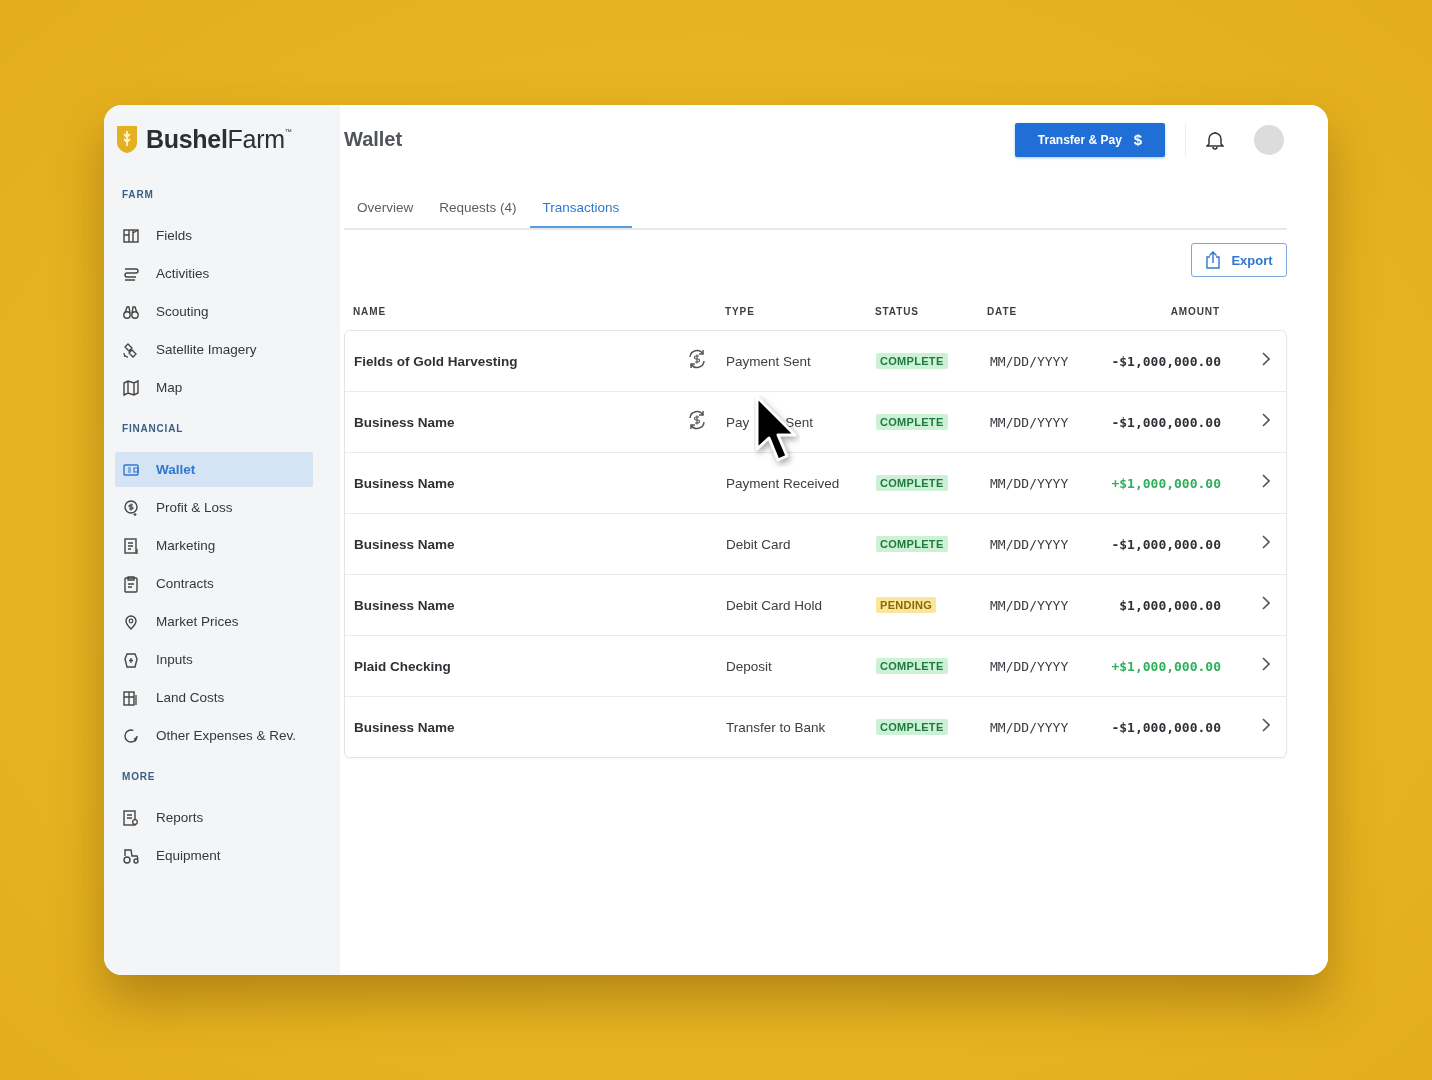 Image resolution: width=1432 pixels, height=1080 pixels. Describe the element at coordinates (214, 855) in the screenshot. I see `nav-item: Equipment` at that location.